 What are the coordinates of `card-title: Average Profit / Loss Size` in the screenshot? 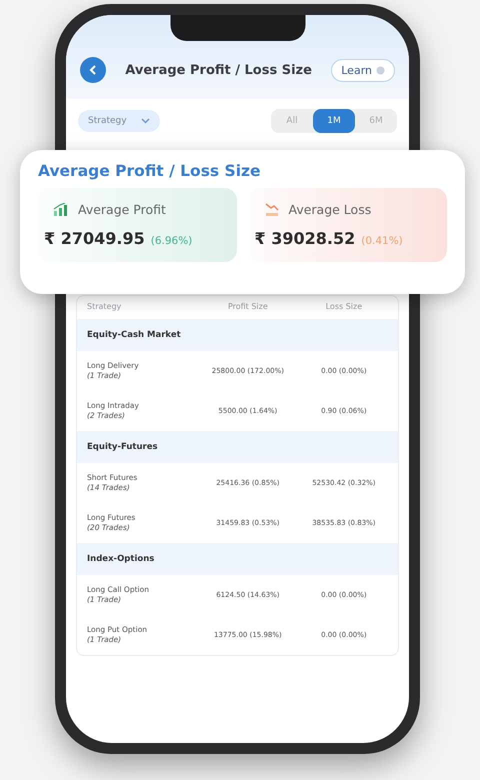 It's located at (150, 171).